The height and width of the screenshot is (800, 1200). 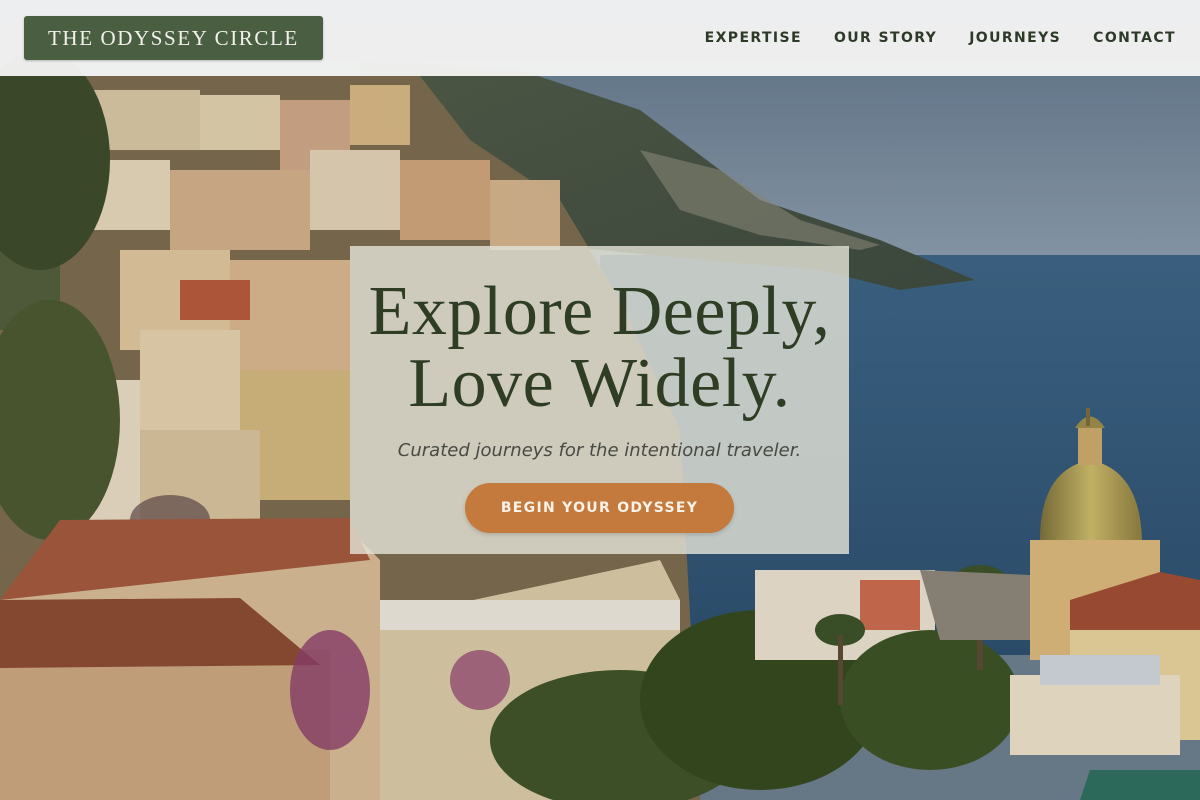 What do you see at coordinates (885, 38) in the screenshot?
I see `nav-item-our-story: OUR STORY` at bounding box center [885, 38].